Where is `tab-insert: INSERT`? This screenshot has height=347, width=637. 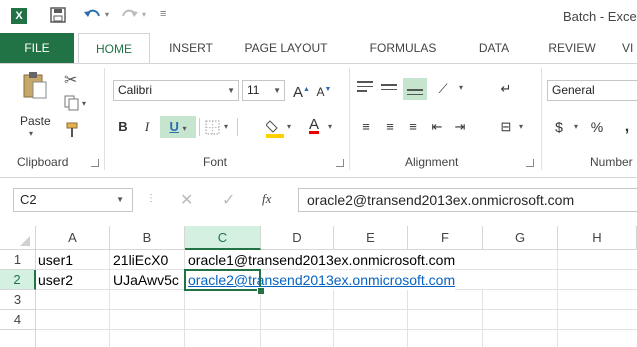 tab-insert: INSERT is located at coordinates (191, 48).